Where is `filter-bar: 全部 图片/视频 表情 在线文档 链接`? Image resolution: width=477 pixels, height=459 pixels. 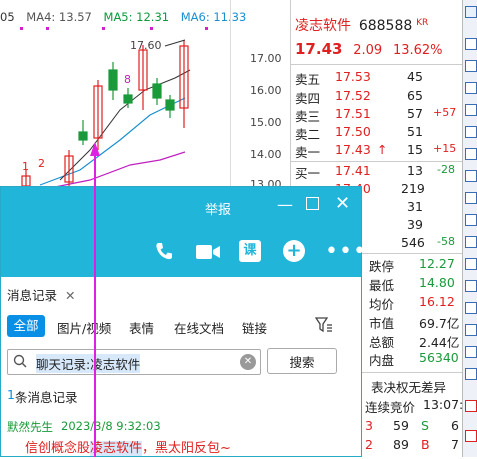 filter-bar: 全部 图片/视频 表情 在线文档 链接 is located at coordinates (181, 327).